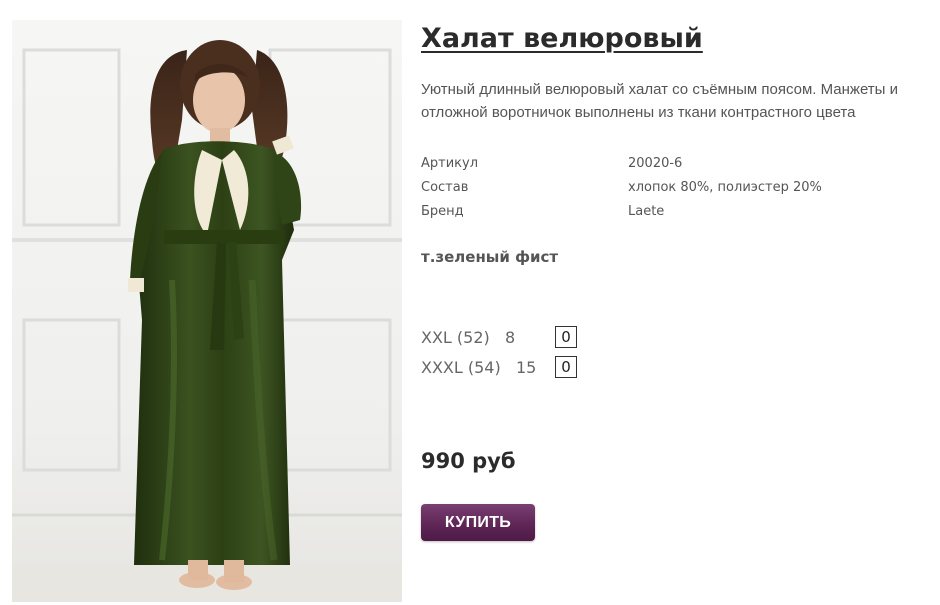 This screenshot has height=605, width=940. I want to click on spec-label: Артикул, so click(450, 163).